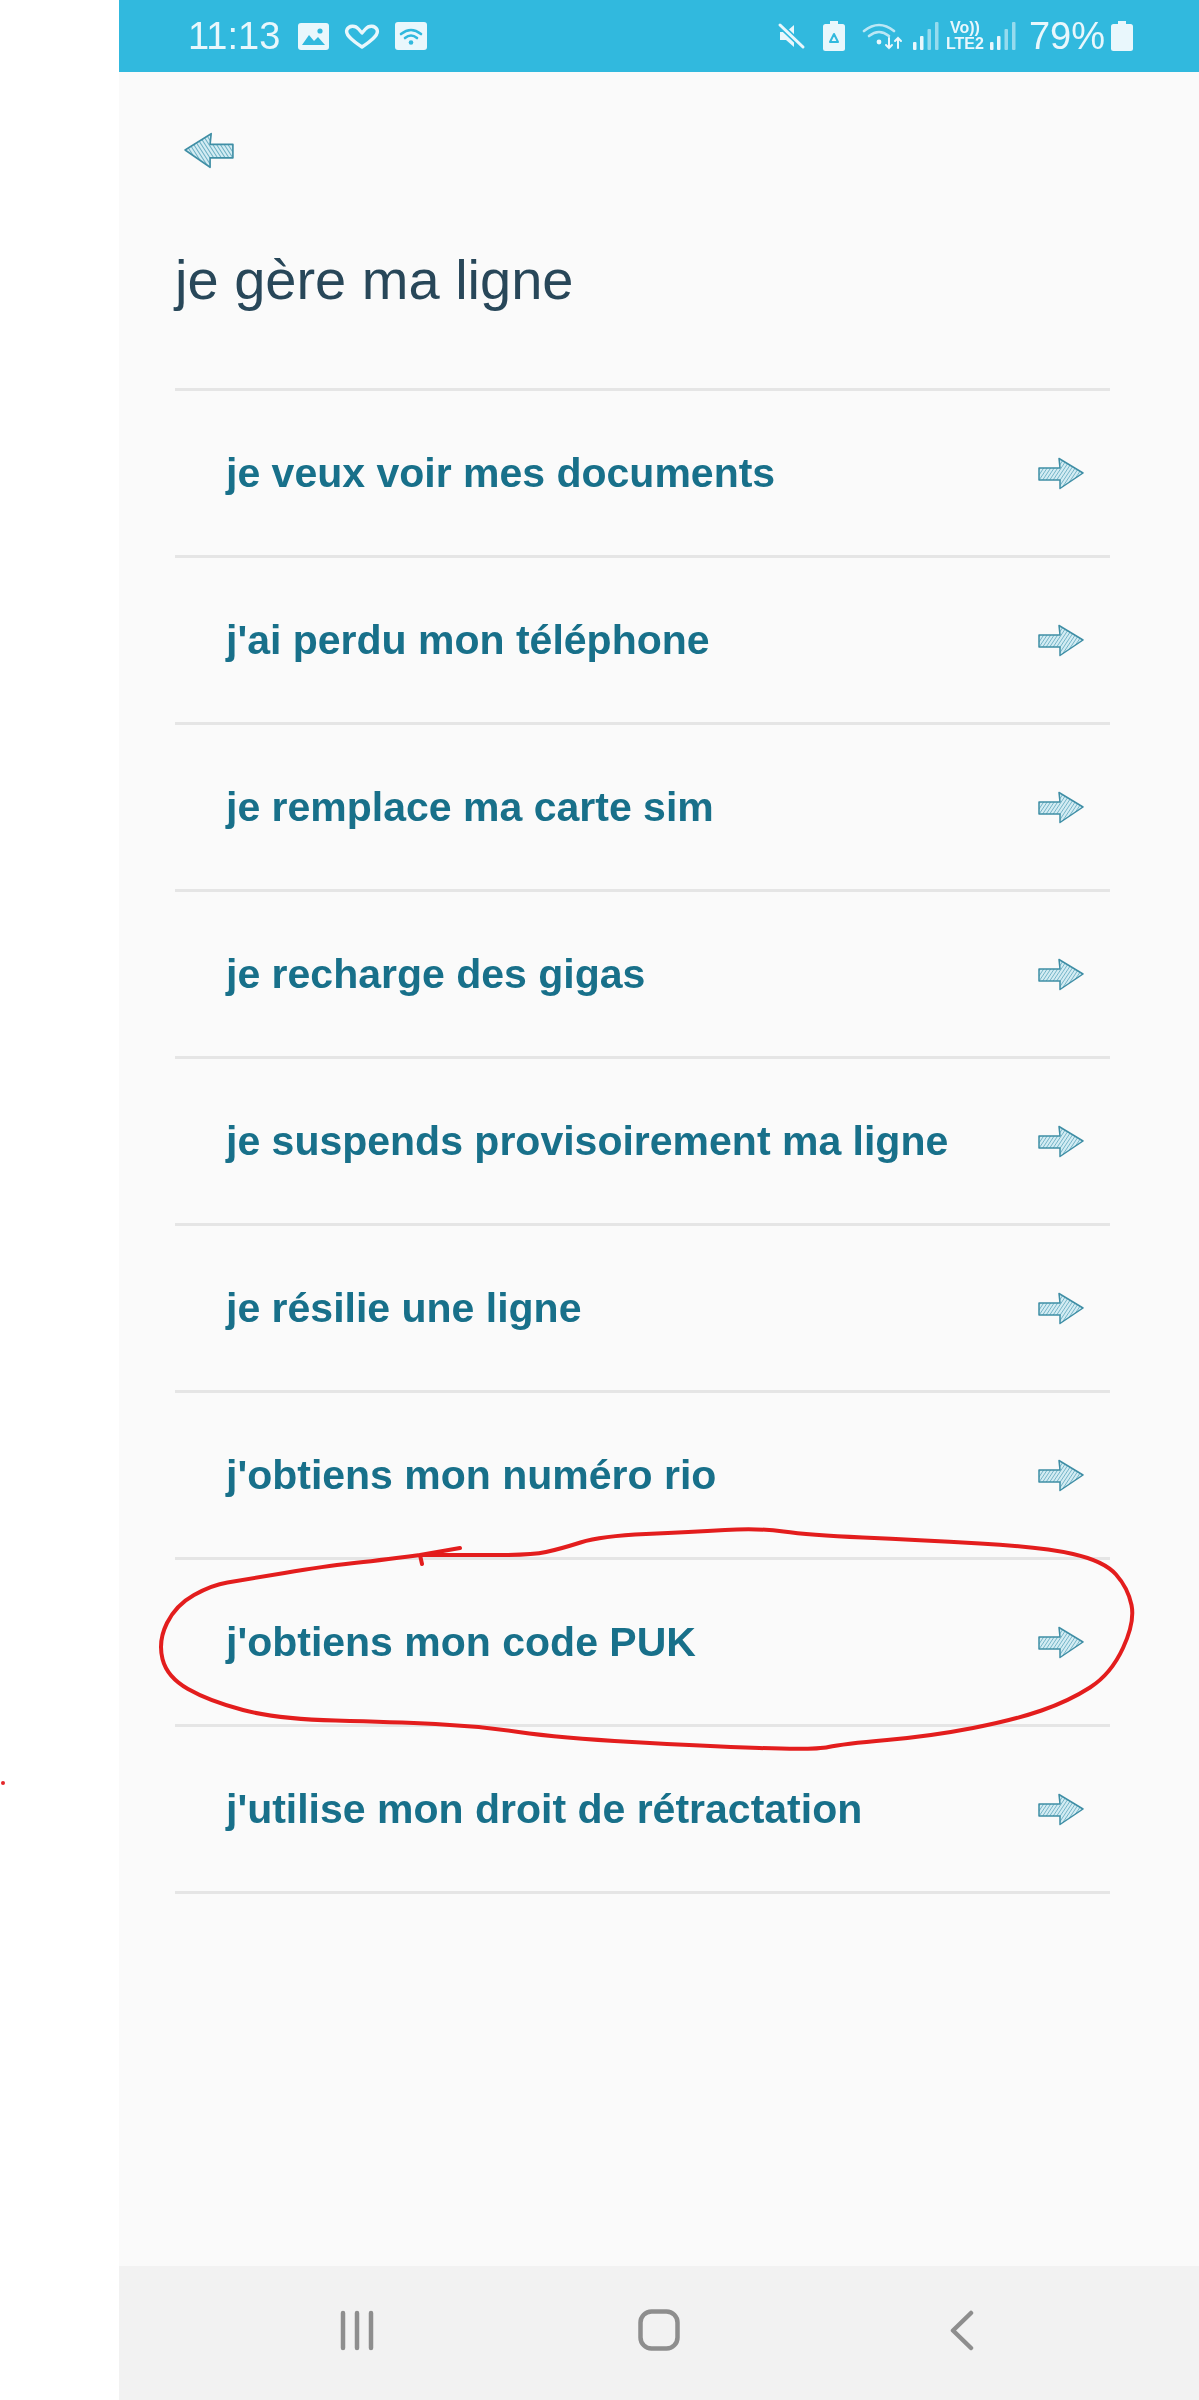  What do you see at coordinates (642, 474) in the screenshot?
I see `menu-item: je veux voir mes documents` at bounding box center [642, 474].